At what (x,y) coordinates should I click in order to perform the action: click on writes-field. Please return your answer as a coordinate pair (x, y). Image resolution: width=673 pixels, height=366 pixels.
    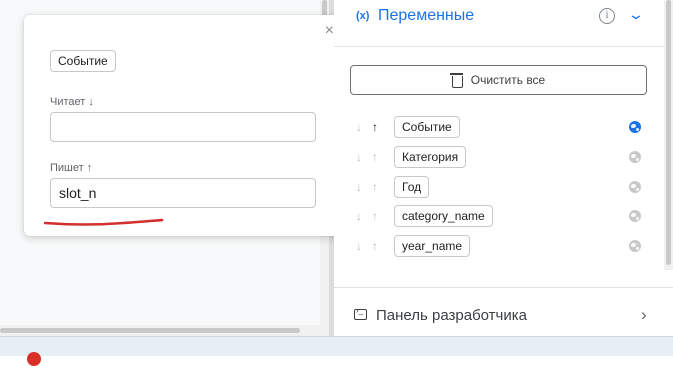
    Looking at the image, I should click on (183, 193).